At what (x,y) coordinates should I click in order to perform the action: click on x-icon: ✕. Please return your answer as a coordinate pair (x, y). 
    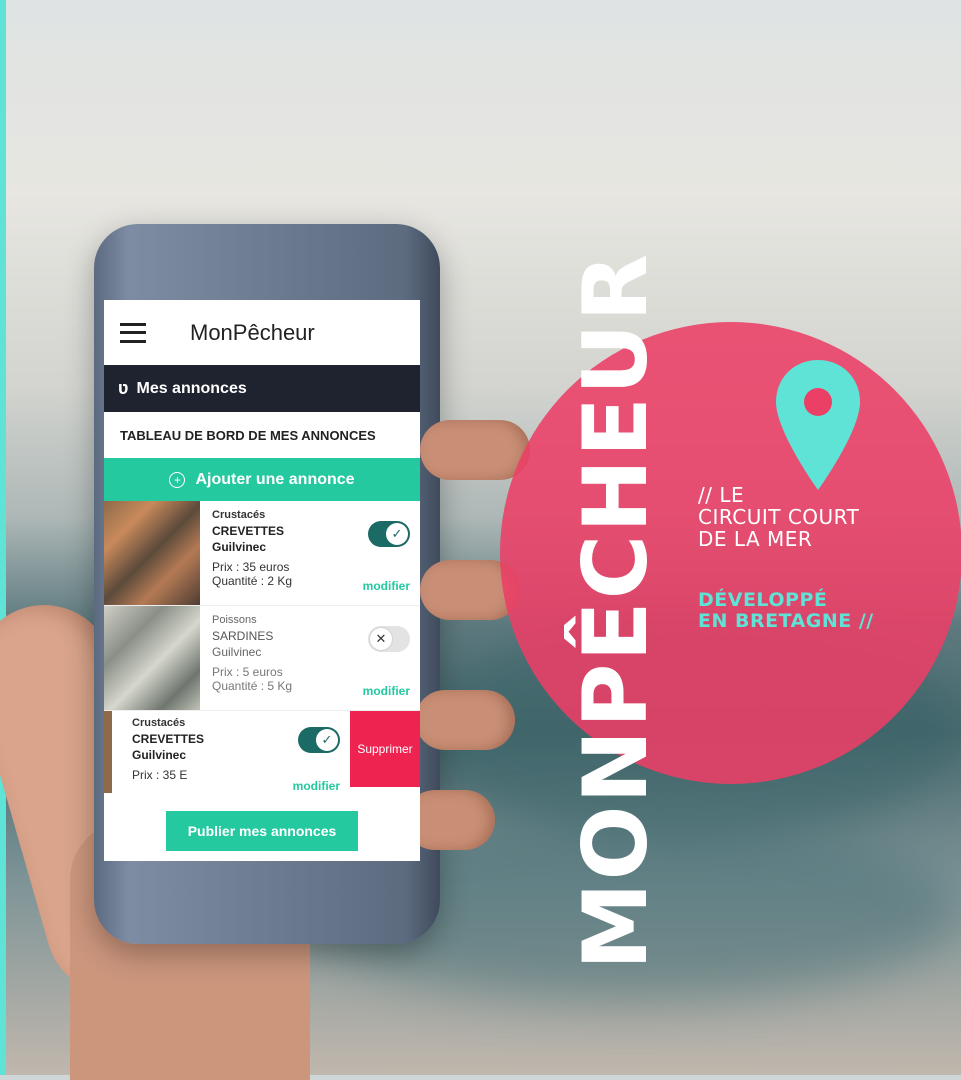
    Looking at the image, I should click on (381, 639).